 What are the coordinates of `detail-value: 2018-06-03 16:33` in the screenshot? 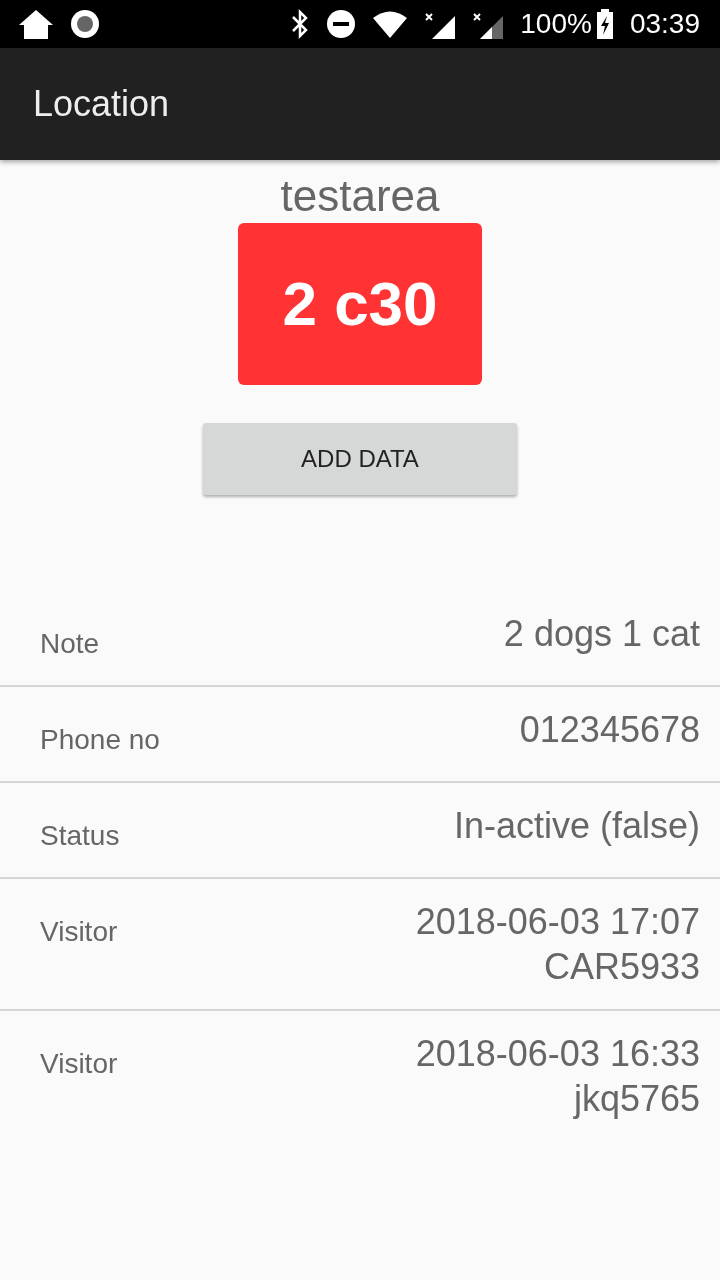 It's located at (557, 1053).